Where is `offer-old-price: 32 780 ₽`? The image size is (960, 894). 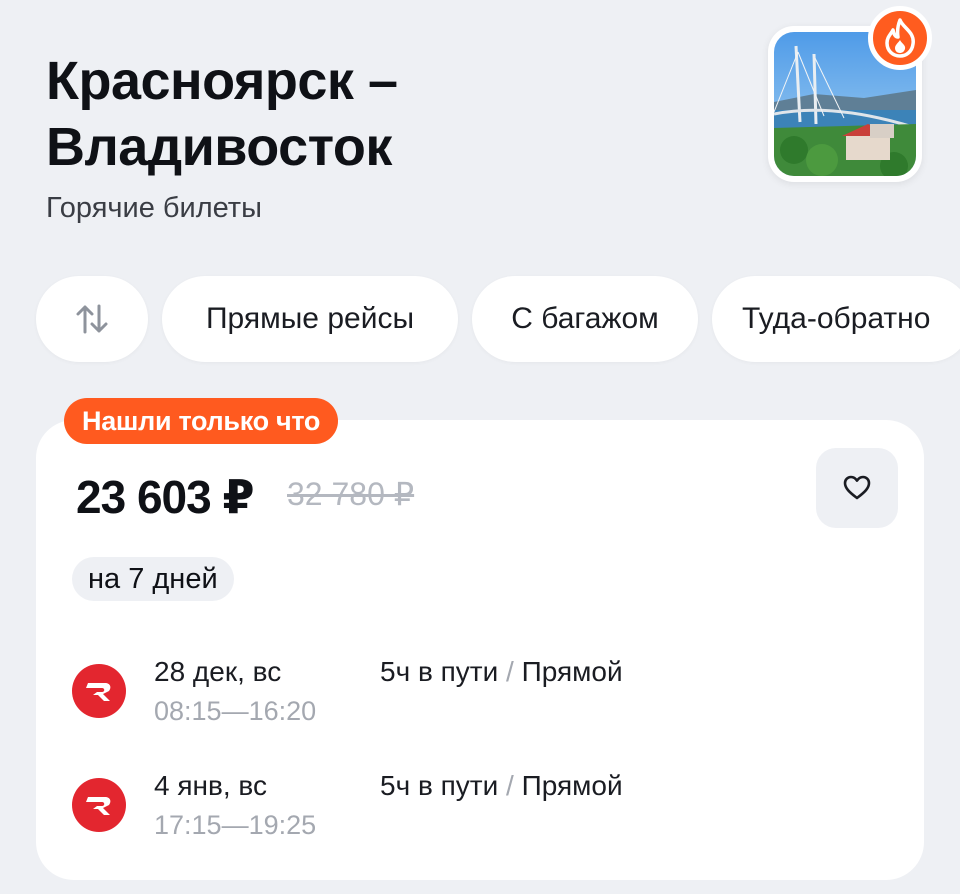 offer-old-price: 32 780 ₽ is located at coordinates (351, 494).